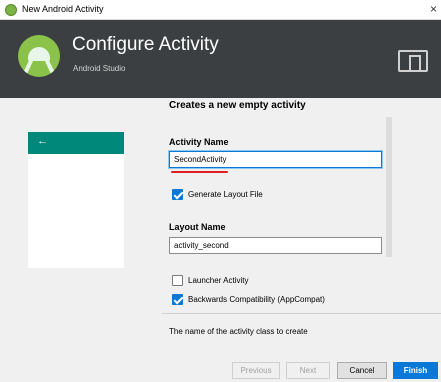 This screenshot has width=441, height=382. I want to click on help-text: The name of the activity class to create, so click(238, 331).